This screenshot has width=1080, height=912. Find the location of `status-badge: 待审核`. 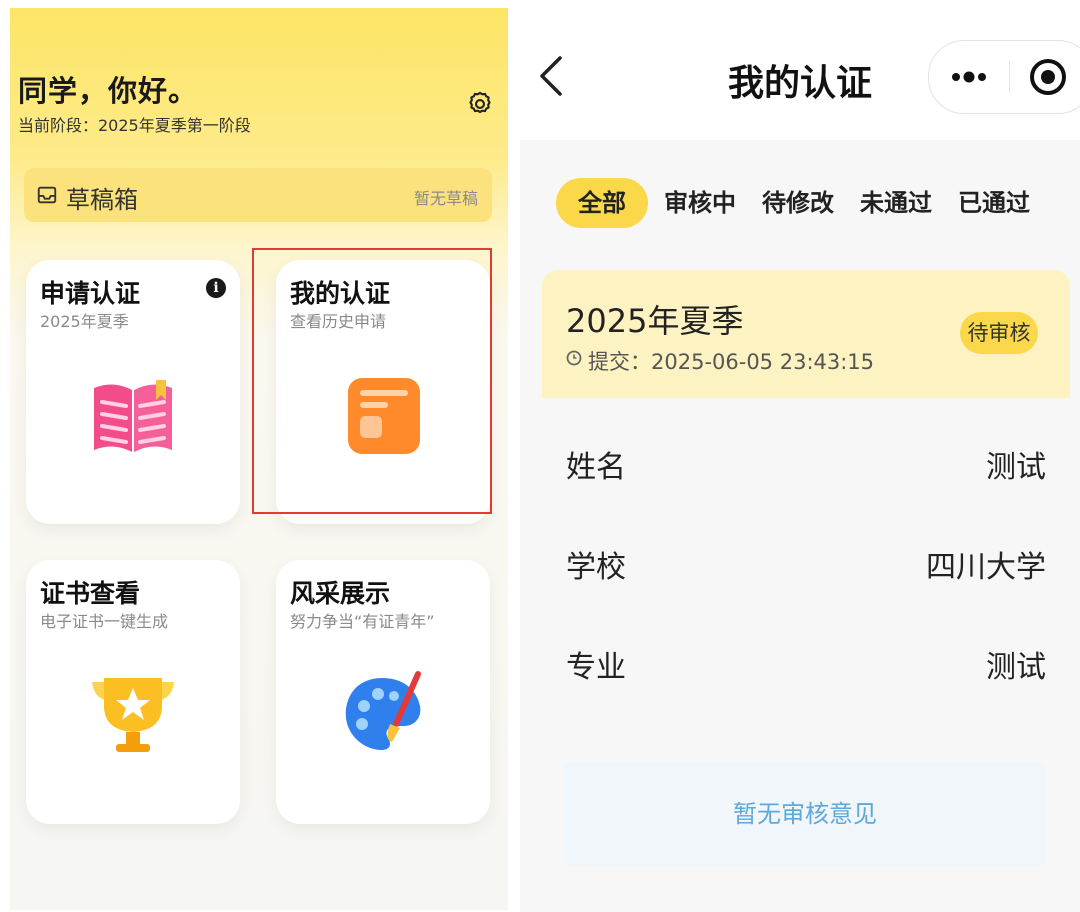

status-badge: 待审核 is located at coordinates (999, 333).